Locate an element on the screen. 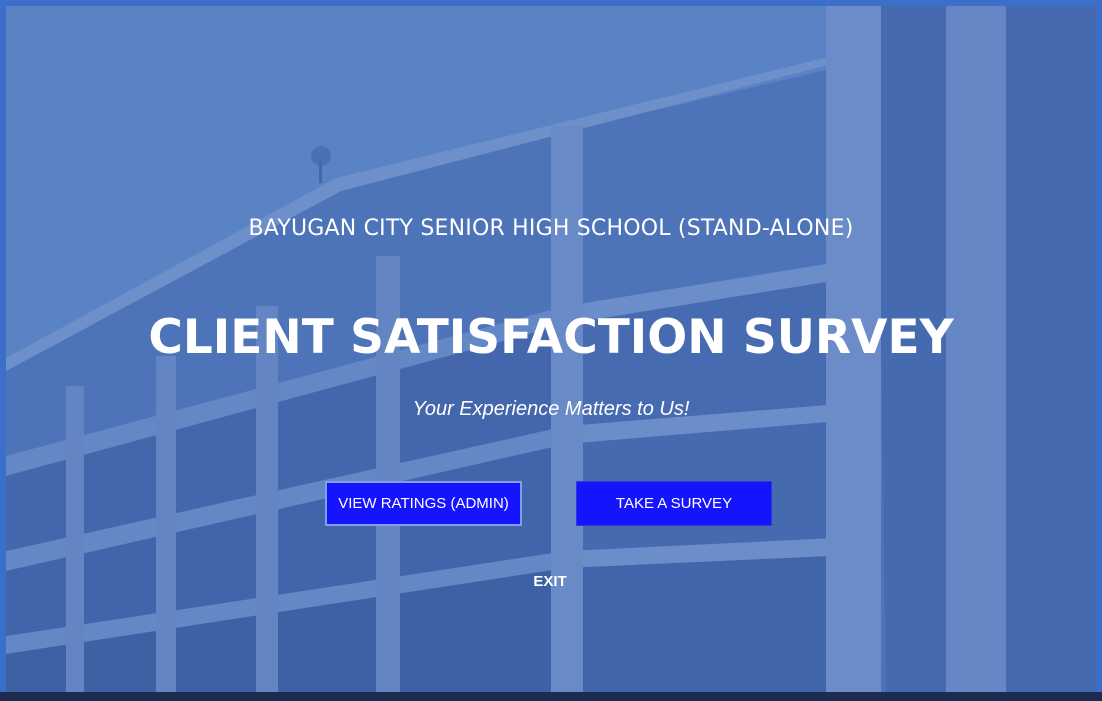 The height and width of the screenshot is (701, 1102). page-title: CLIENT SATISFACTION SURVEY is located at coordinates (551, 337).